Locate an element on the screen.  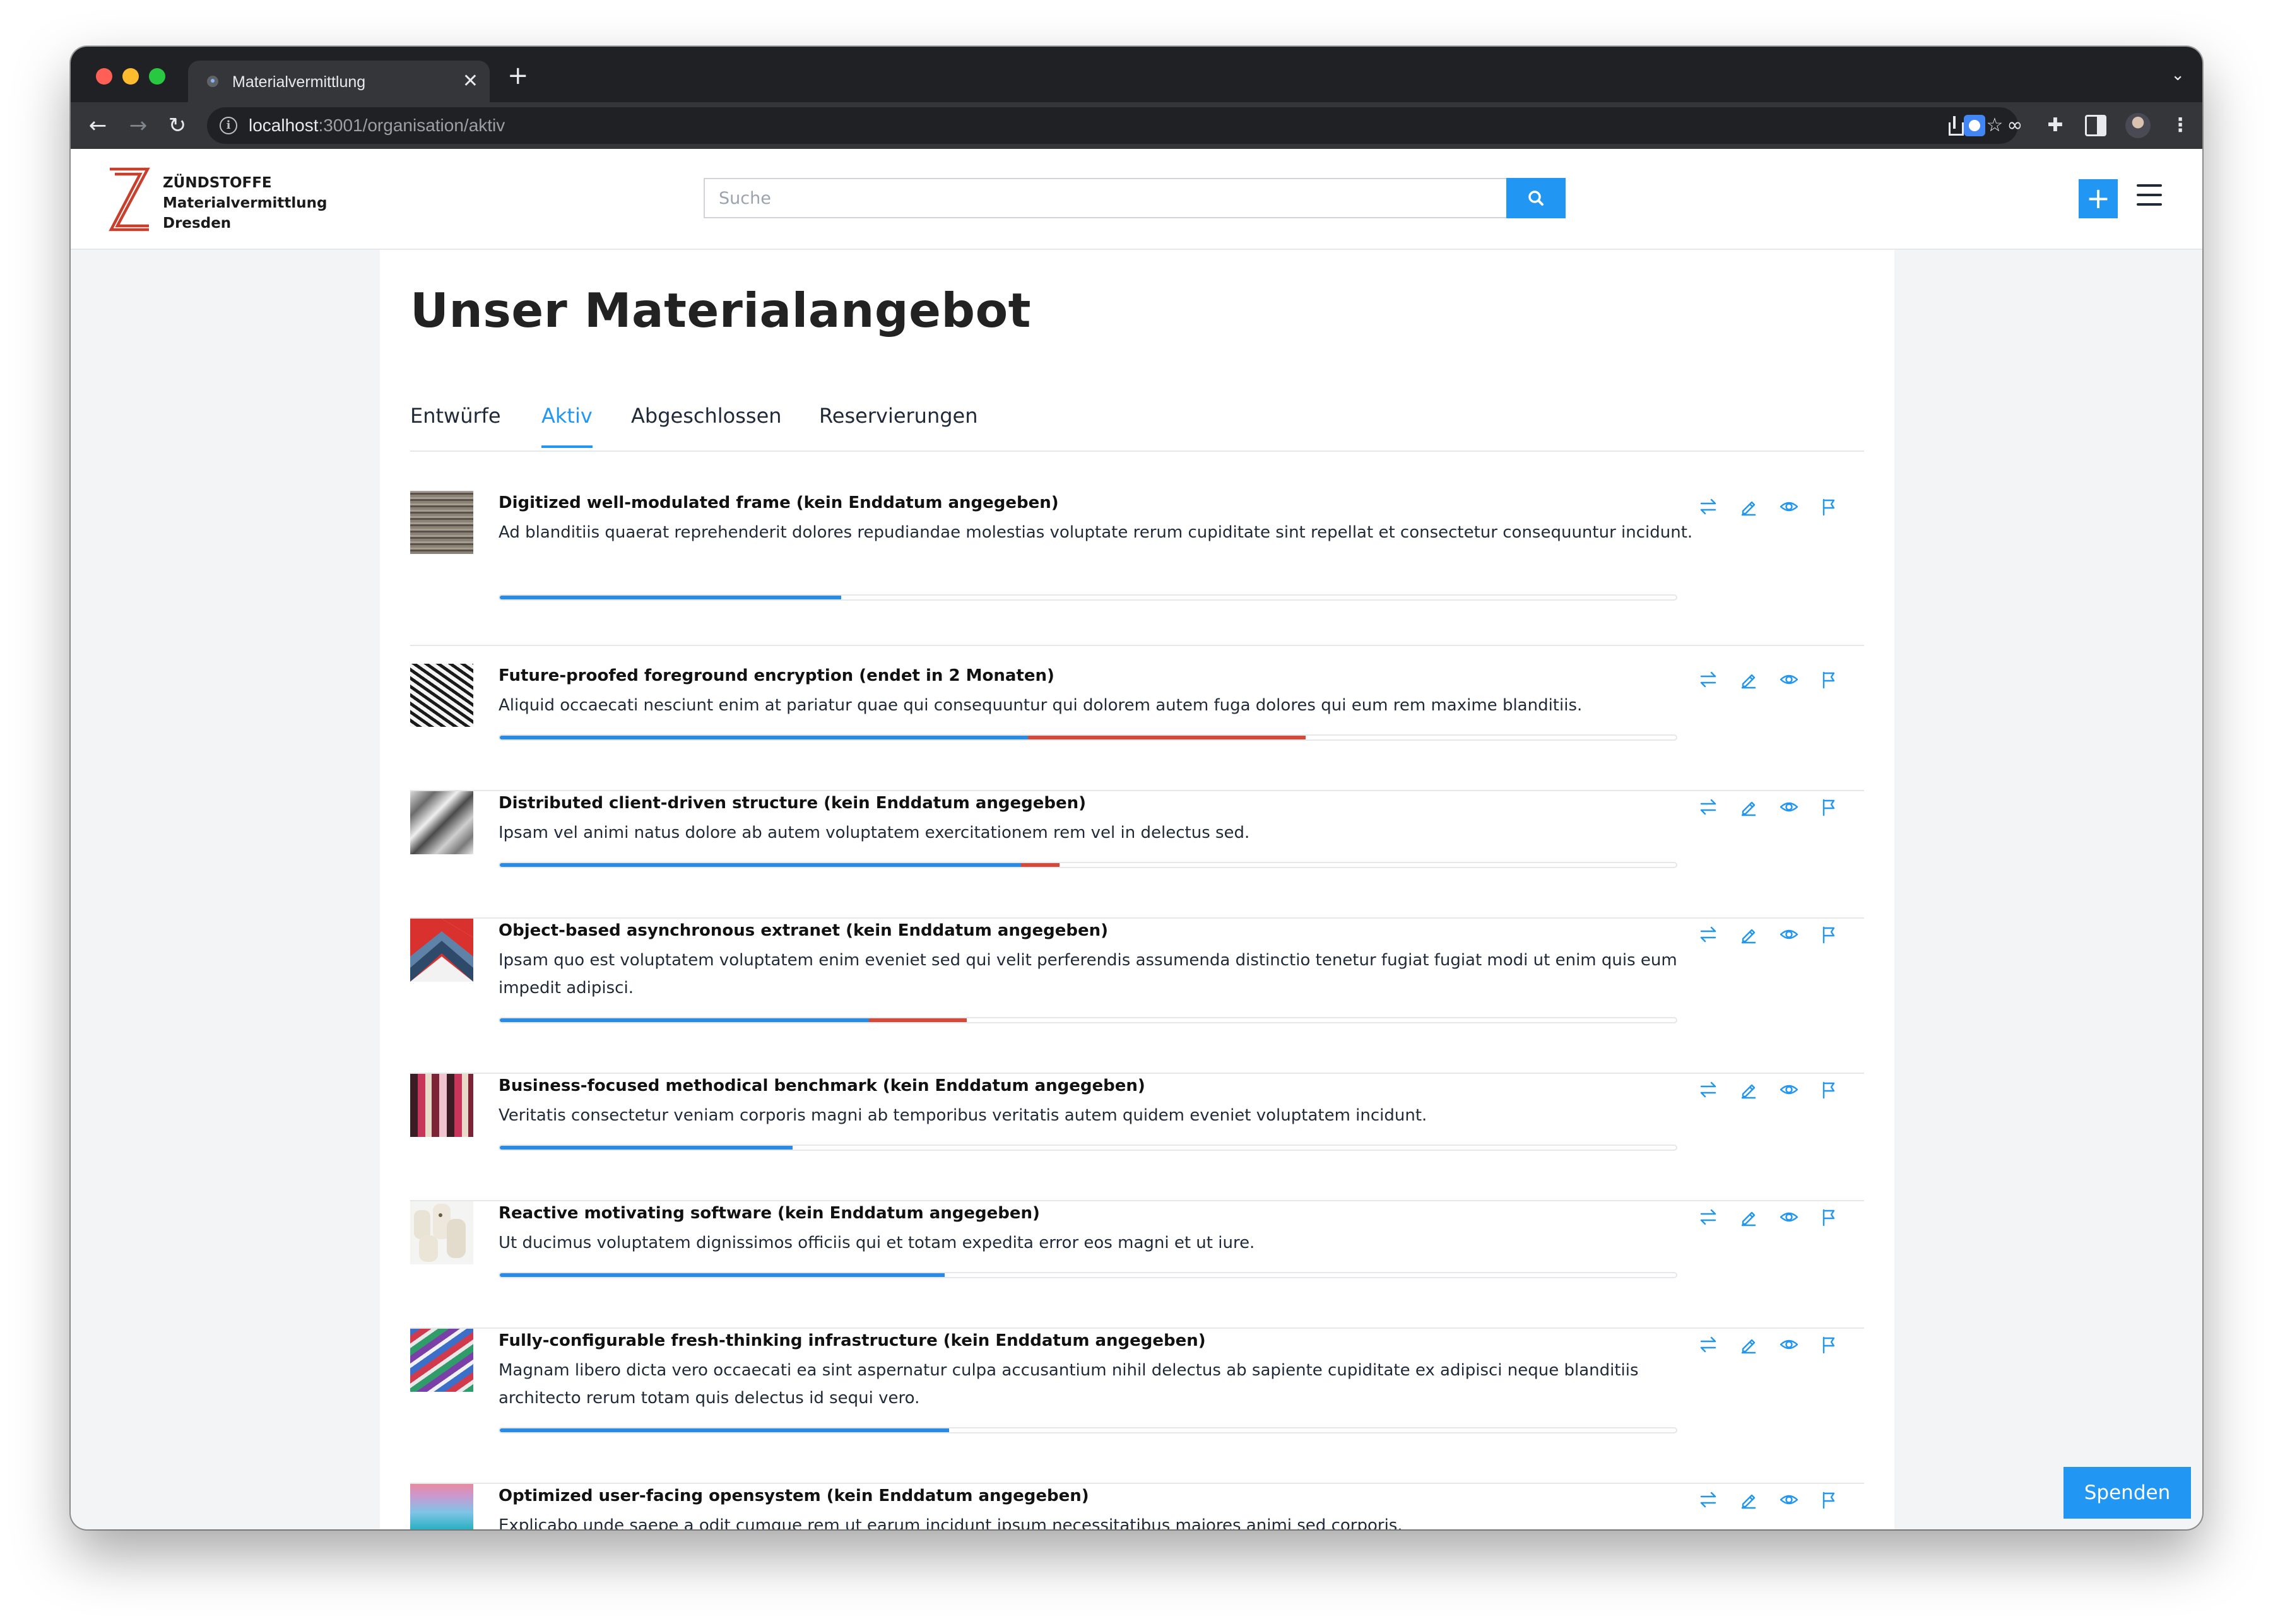
brand-line-2: Materialvermittlung is located at coordinates (245, 203).